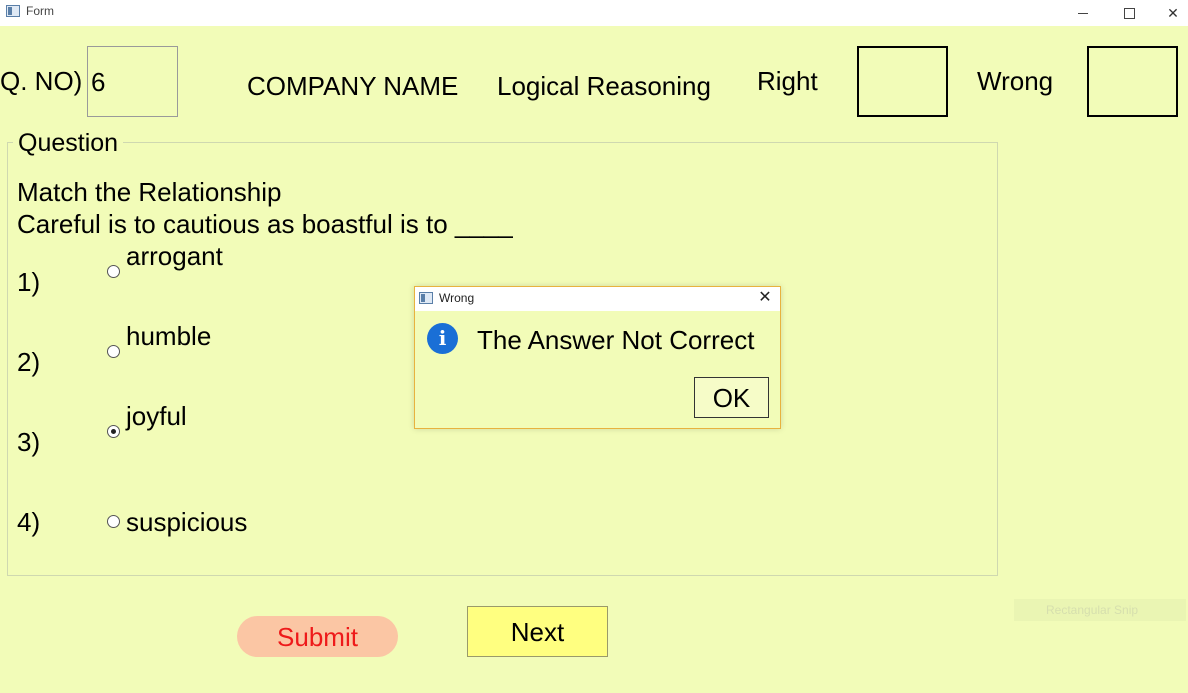 The height and width of the screenshot is (693, 1188). What do you see at coordinates (597, 357) in the screenshot?
I see `wrong-answer-dialog: Wrong ✕ i The Answer Not Correct OK` at bounding box center [597, 357].